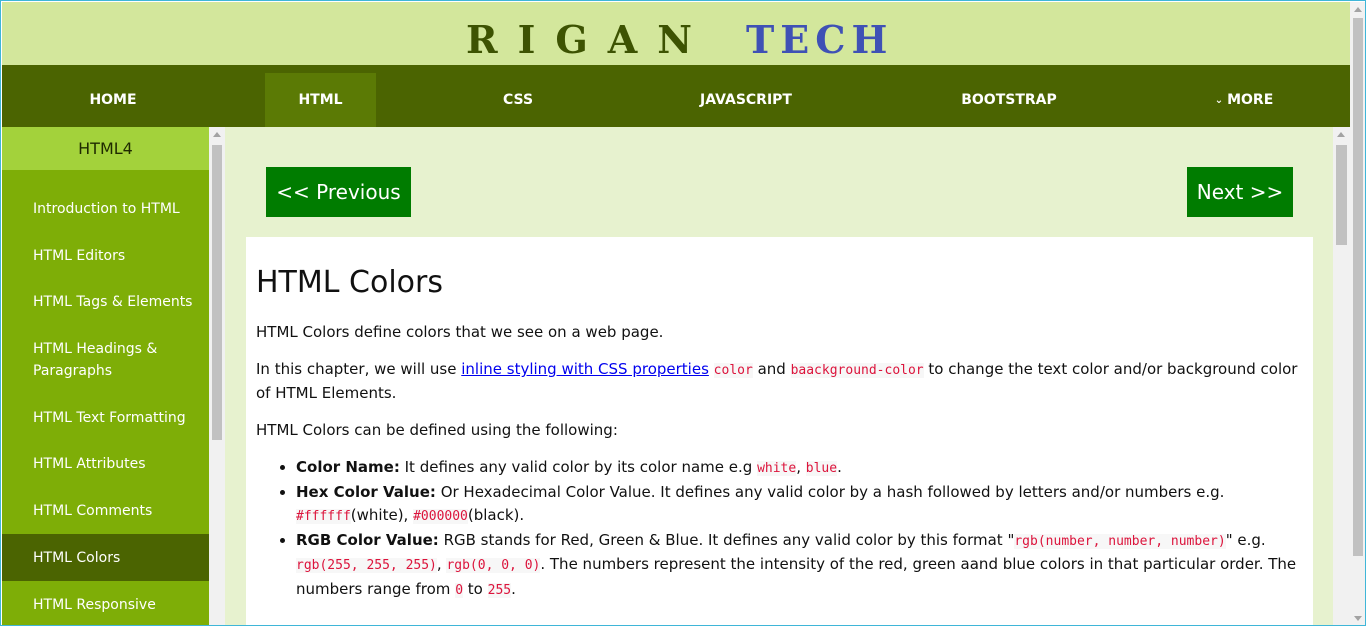 This screenshot has width=1366, height=626. I want to click on scroll-down-arrow-icon, so click(1358, 618).